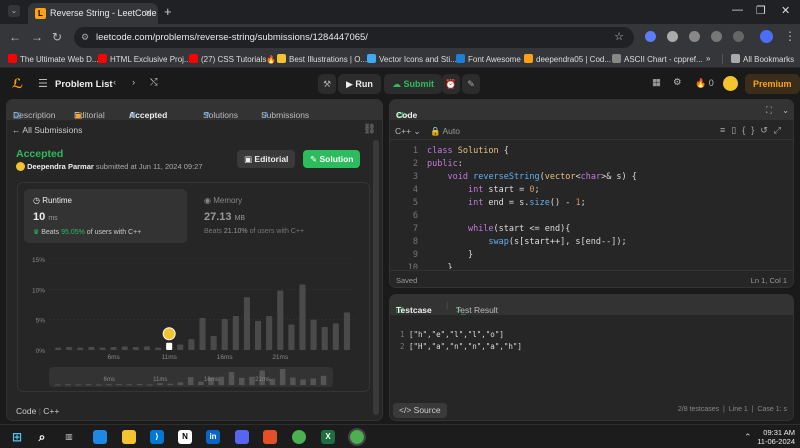 The height and width of the screenshot is (448, 800). I want to click on run-button: ▶ Run, so click(359, 84).